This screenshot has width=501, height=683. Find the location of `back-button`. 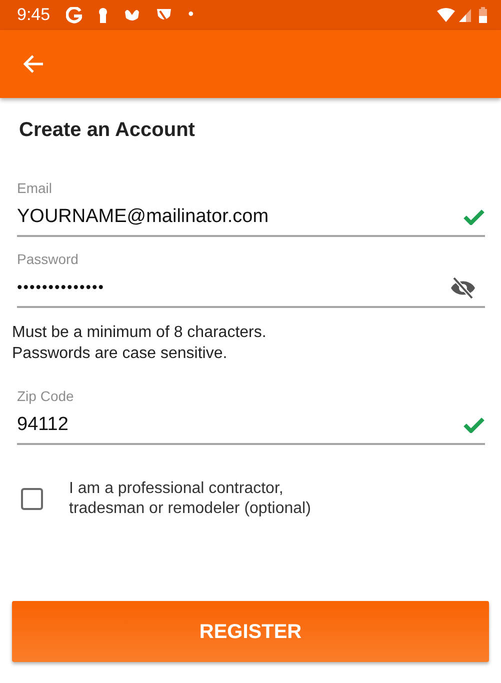

back-button is located at coordinates (33, 64).